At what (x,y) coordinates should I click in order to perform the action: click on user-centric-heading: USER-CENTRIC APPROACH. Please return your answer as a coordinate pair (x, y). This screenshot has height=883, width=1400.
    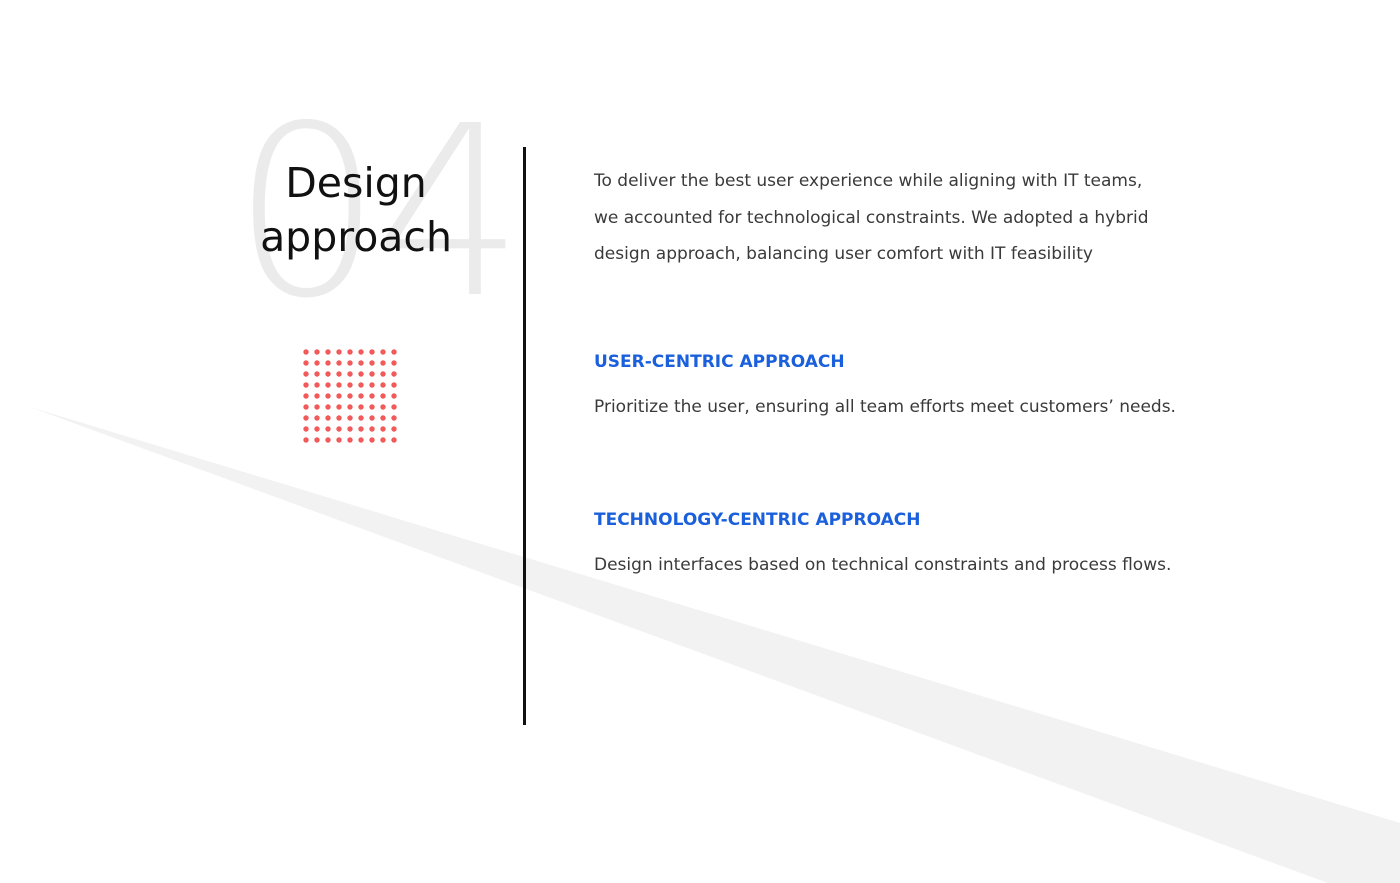
    Looking at the image, I should click on (719, 362).